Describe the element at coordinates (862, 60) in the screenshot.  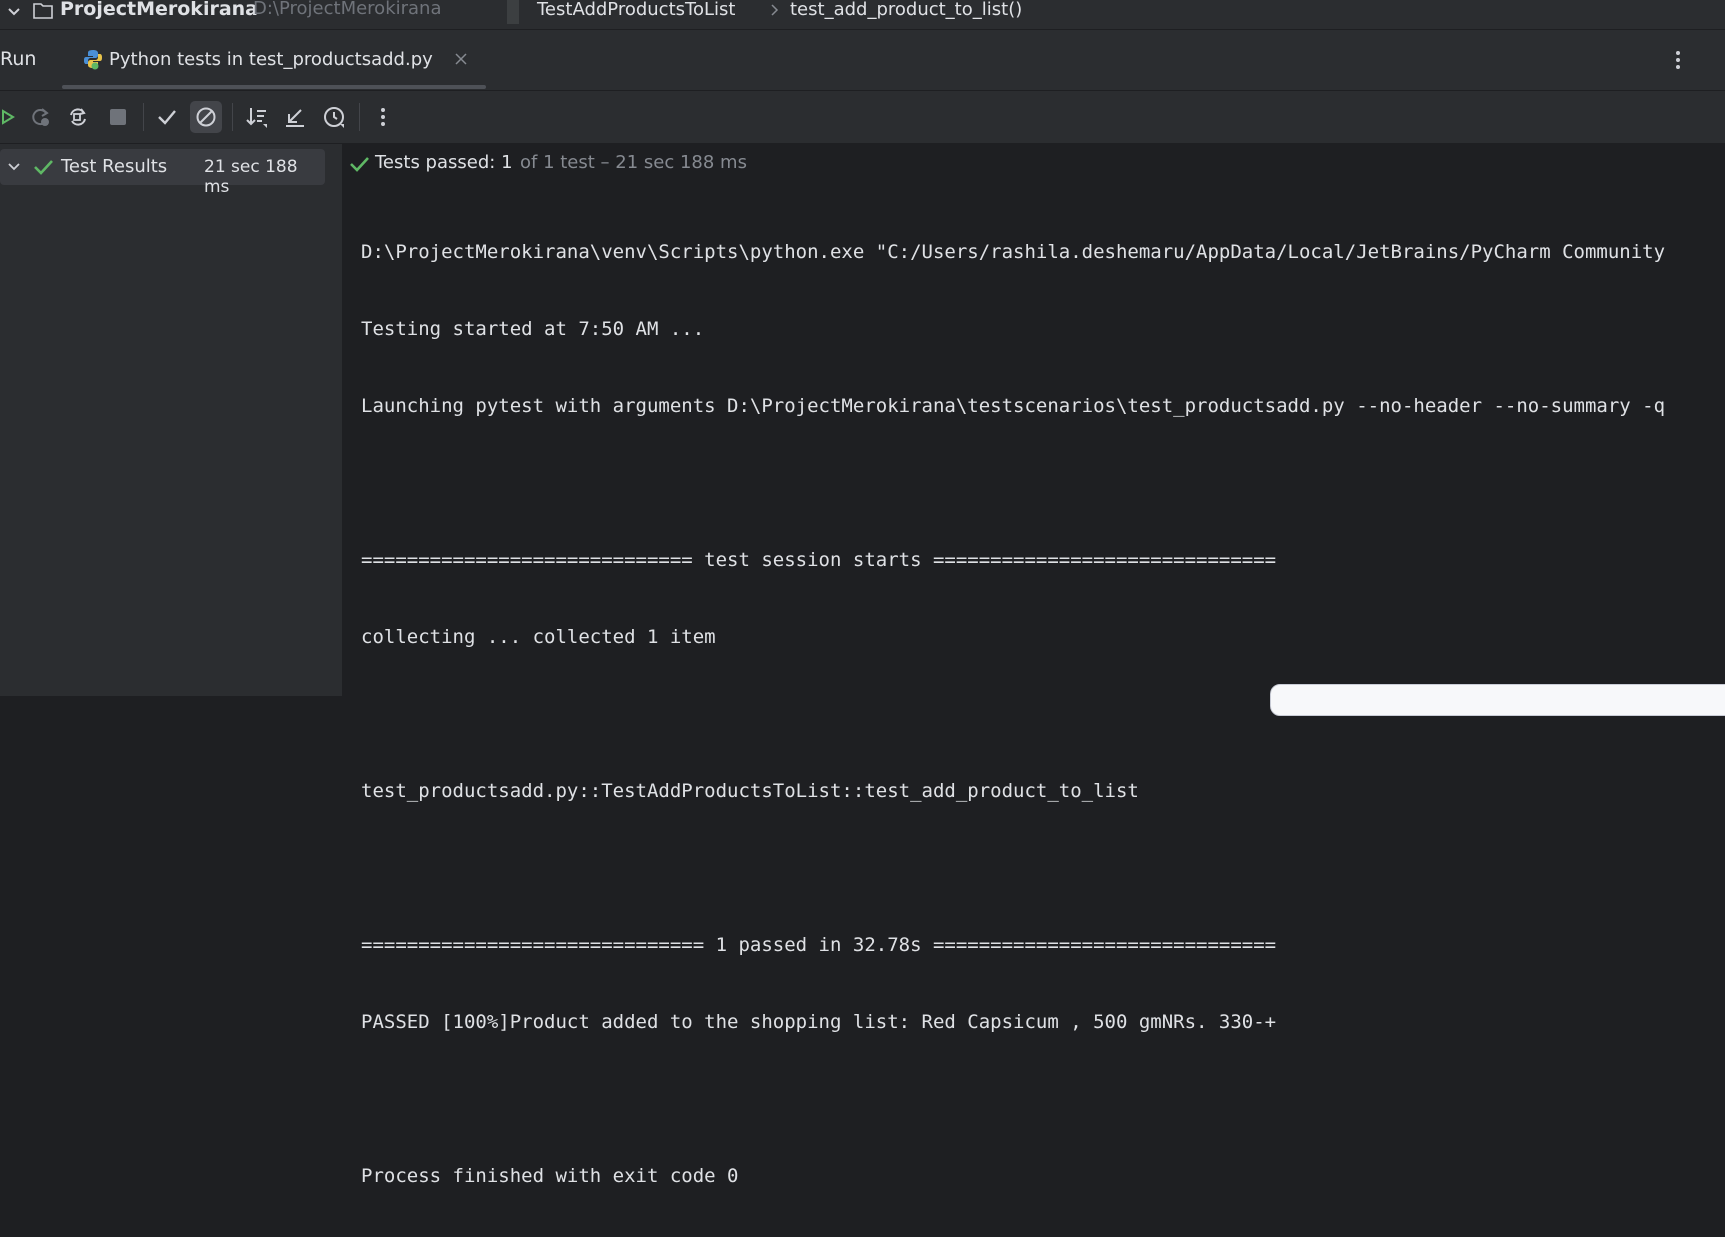
I see `run-tab-bar: Run Python tests in test_productsadd.py` at that location.